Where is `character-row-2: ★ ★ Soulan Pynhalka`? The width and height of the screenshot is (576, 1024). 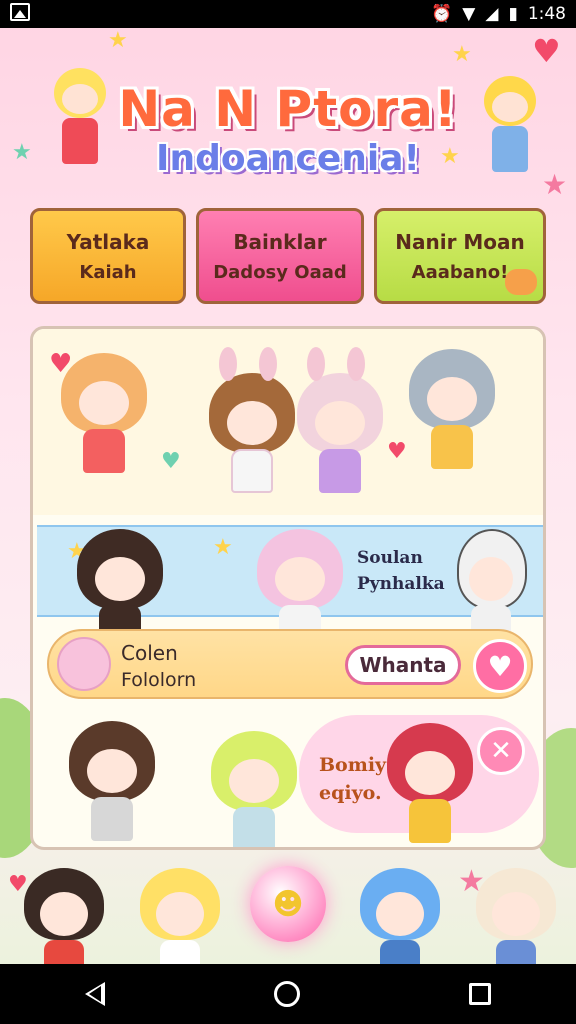 character-row-2: ★ ★ Soulan Pynhalka is located at coordinates (290, 587).